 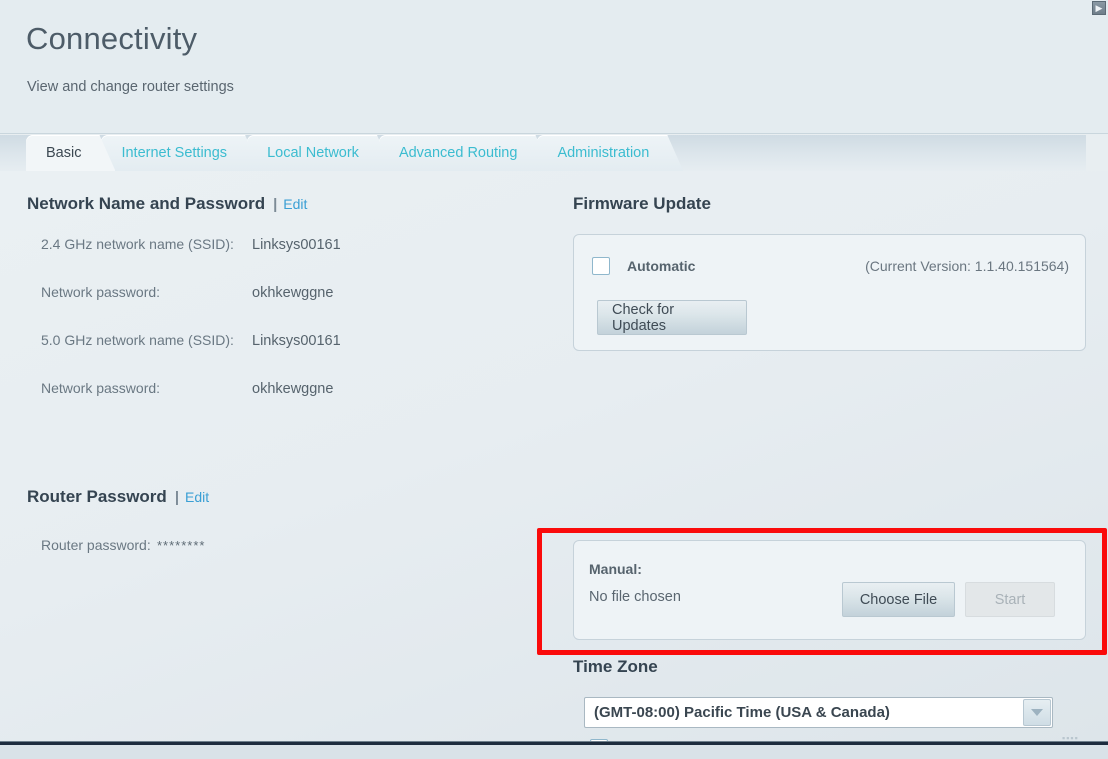 I want to click on tab-advanced-routing: Advanced Routing, so click(x=465, y=153).